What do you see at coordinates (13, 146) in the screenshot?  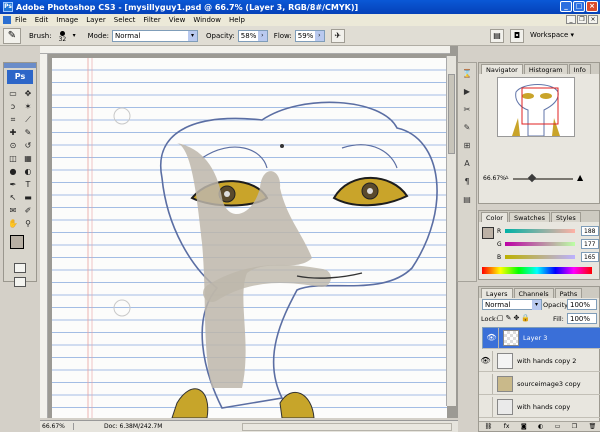 I see `stamp-icon: ⊙` at bounding box center [13, 146].